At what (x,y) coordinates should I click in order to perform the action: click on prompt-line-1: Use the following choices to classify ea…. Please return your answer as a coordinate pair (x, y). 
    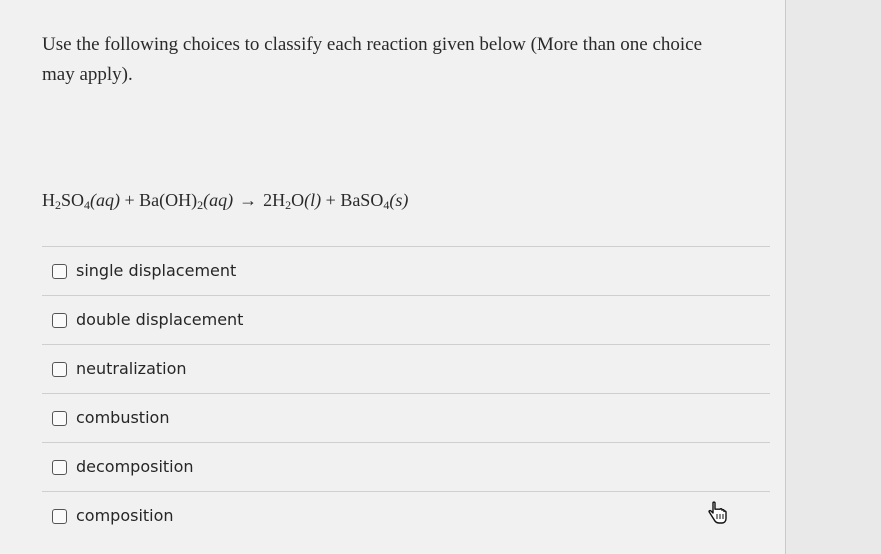
    Looking at the image, I should click on (372, 44).